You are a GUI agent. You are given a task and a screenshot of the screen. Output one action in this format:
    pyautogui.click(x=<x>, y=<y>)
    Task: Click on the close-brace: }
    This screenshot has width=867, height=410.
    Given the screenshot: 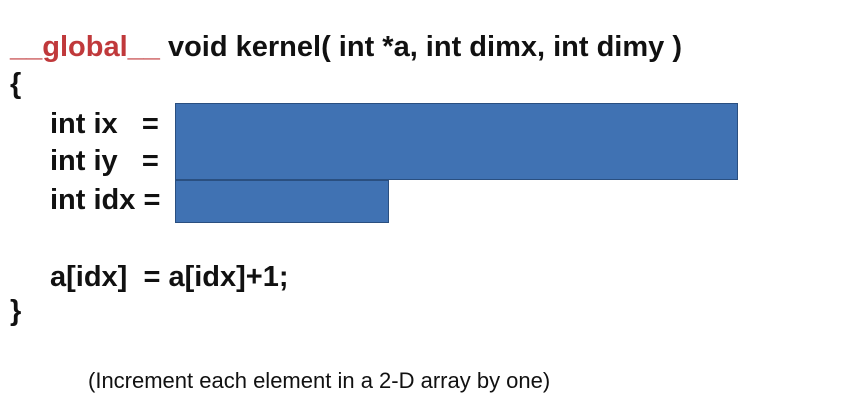 What is the action you would take?
    pyautogui.click(x=16, y=311)
    